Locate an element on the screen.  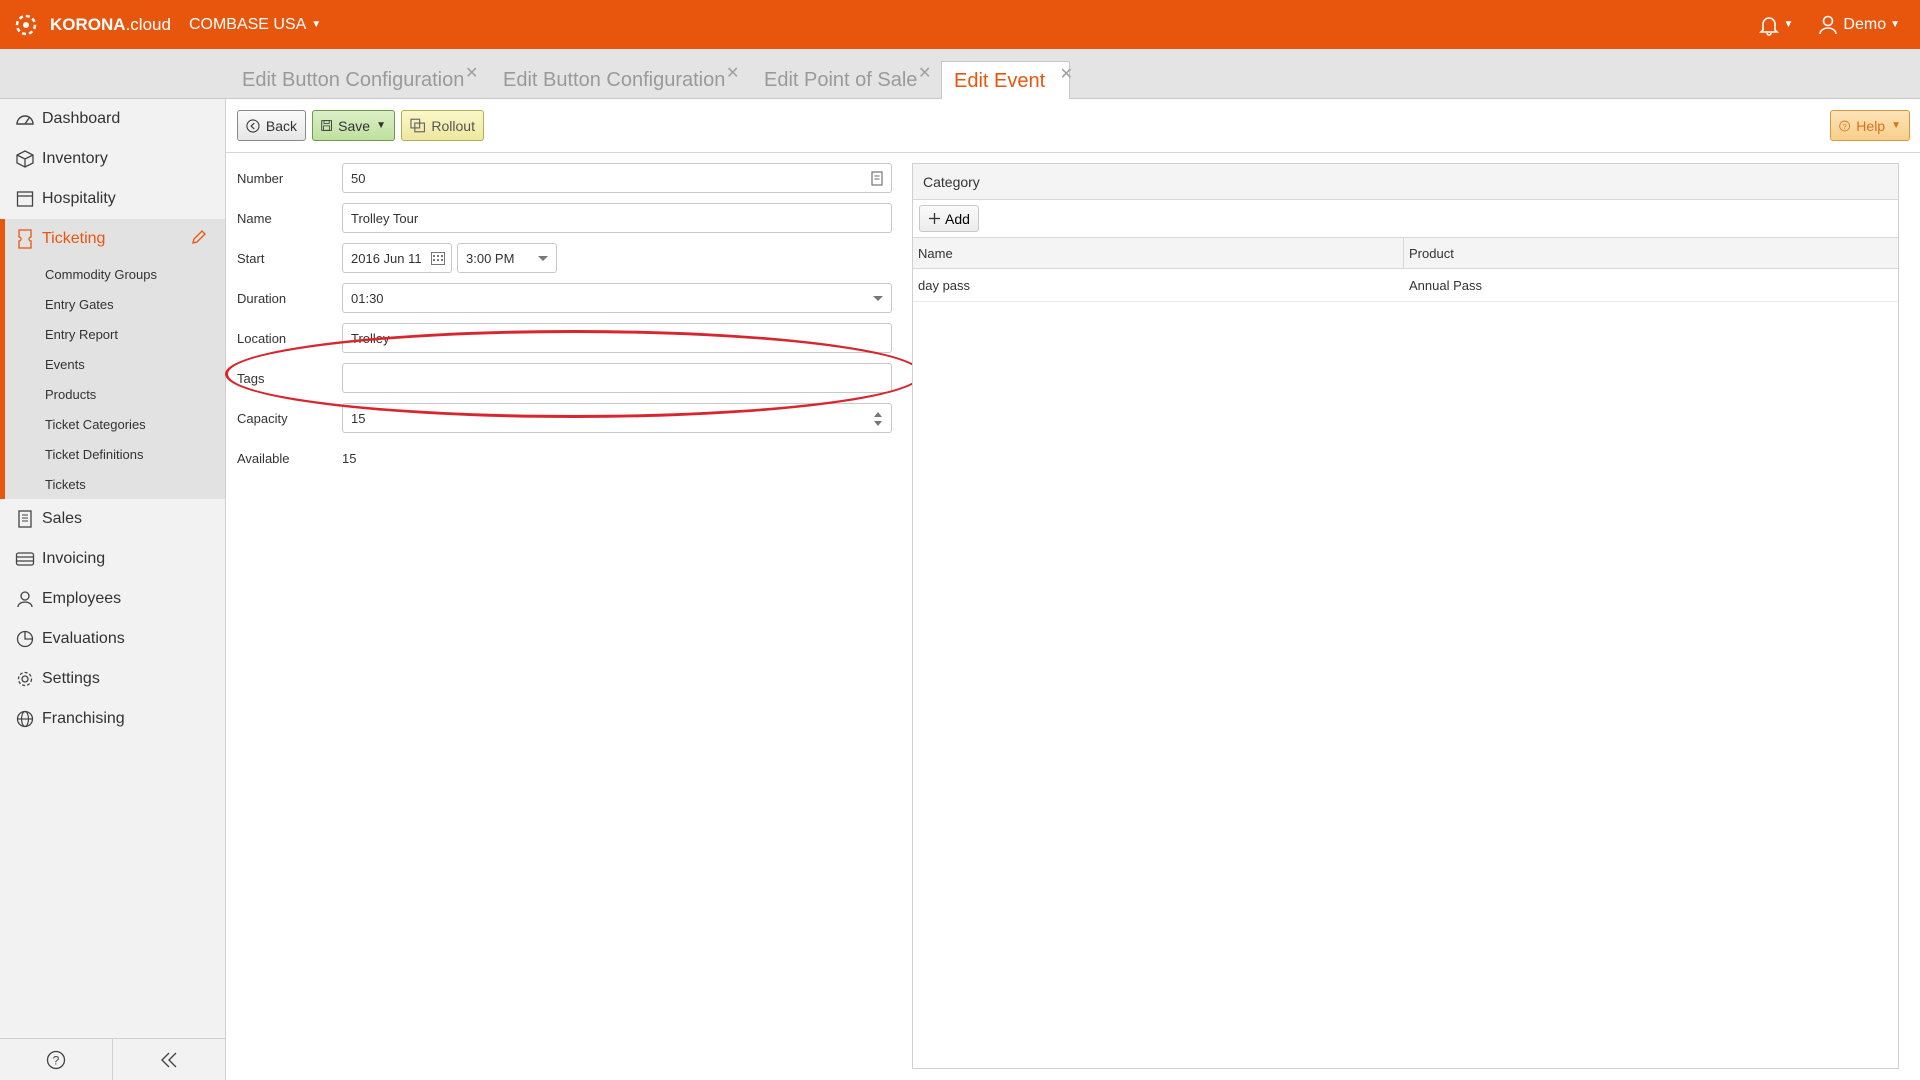
help-label: Help is located at coordinates (1871, 125).